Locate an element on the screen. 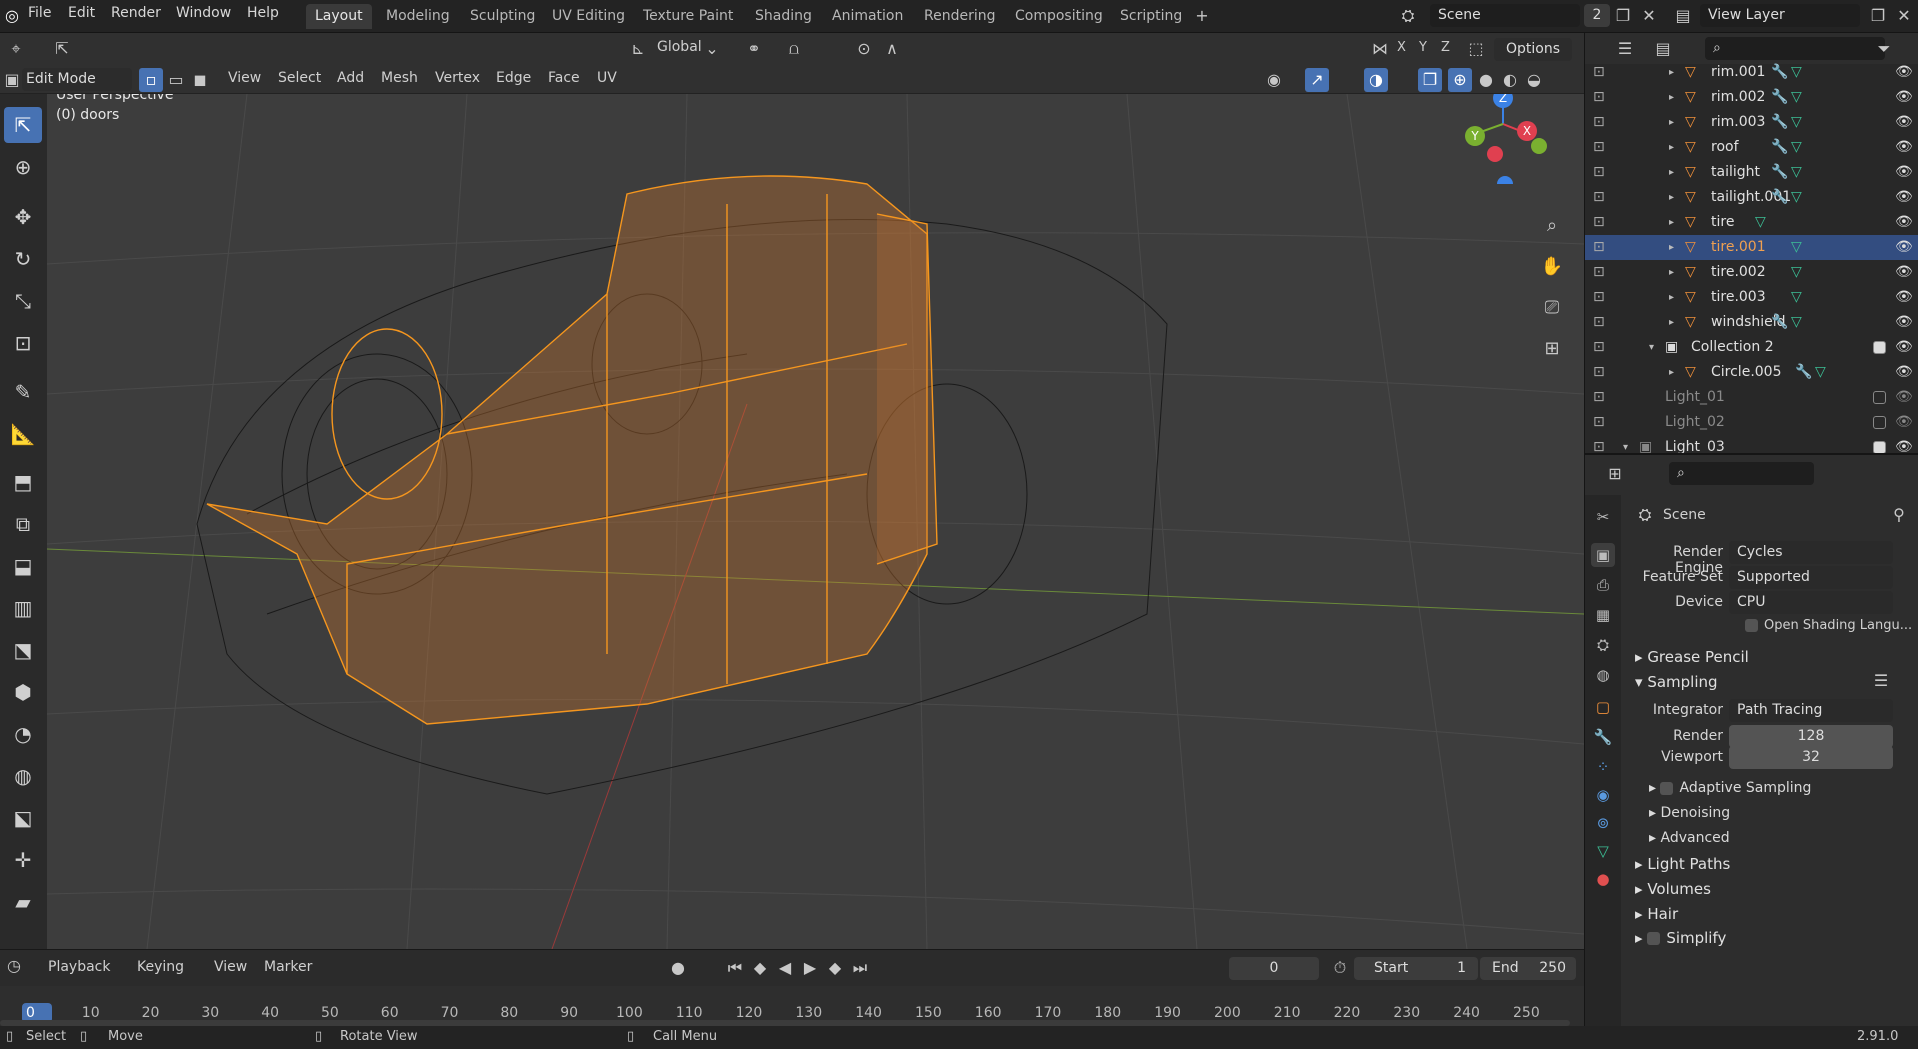 This screenshot has width=1918, height=1049. play-reverse-icon: ◀ is located at coordinates (785, 968).